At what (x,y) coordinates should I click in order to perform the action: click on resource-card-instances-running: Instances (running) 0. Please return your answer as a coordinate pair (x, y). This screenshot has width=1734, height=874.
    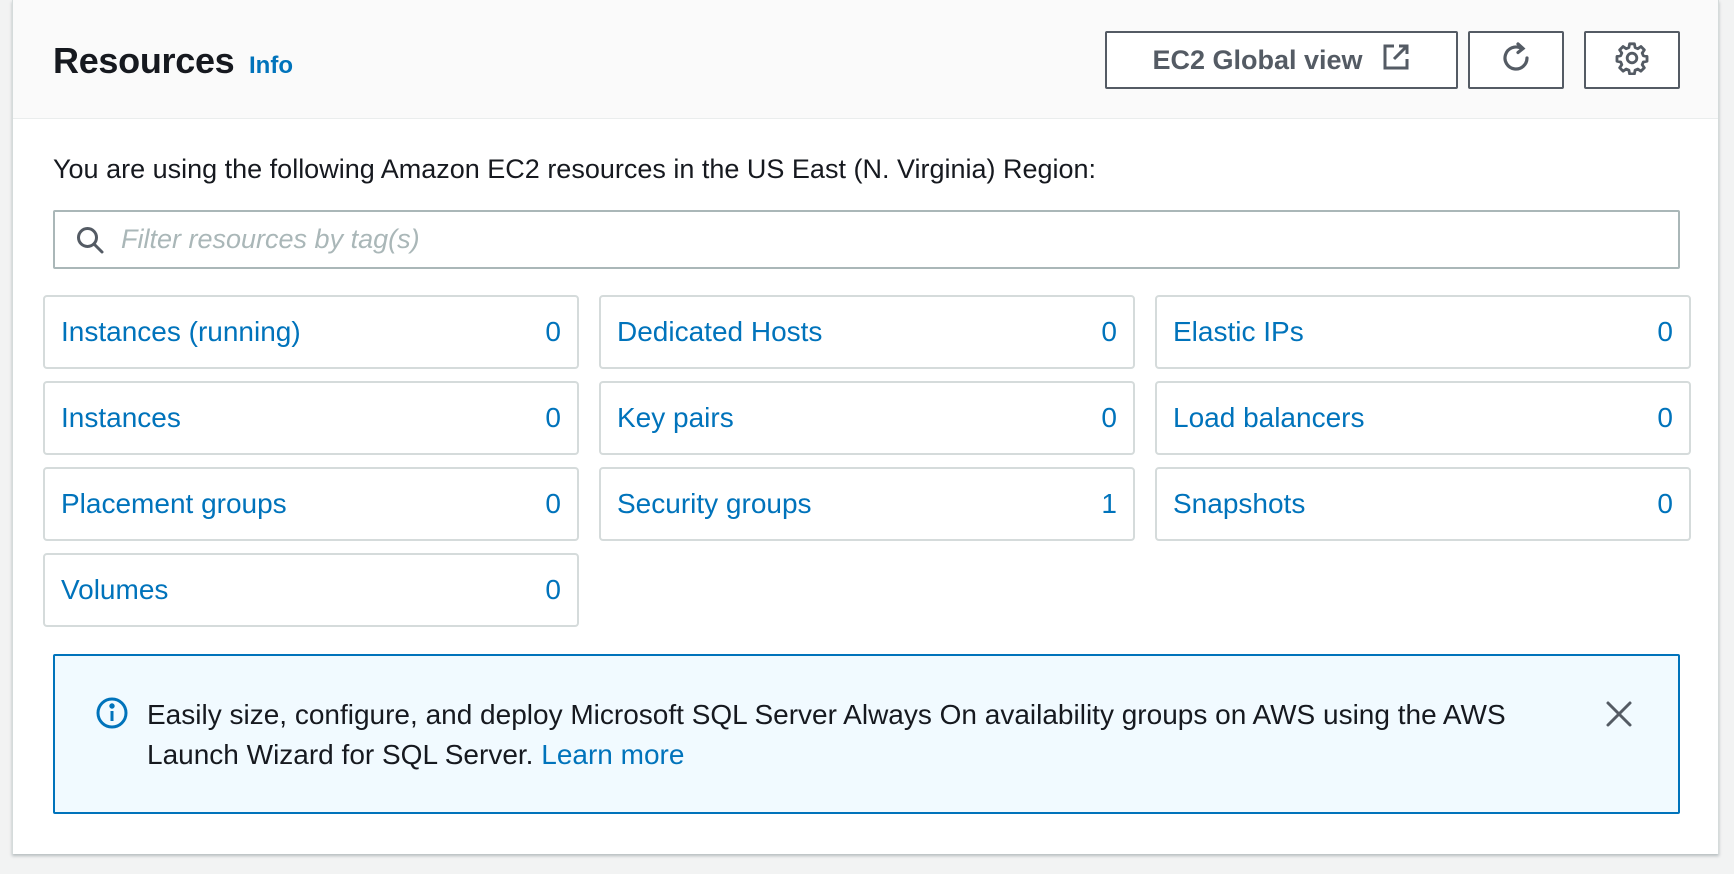
    Looking at the image, I should click on (311, 332).